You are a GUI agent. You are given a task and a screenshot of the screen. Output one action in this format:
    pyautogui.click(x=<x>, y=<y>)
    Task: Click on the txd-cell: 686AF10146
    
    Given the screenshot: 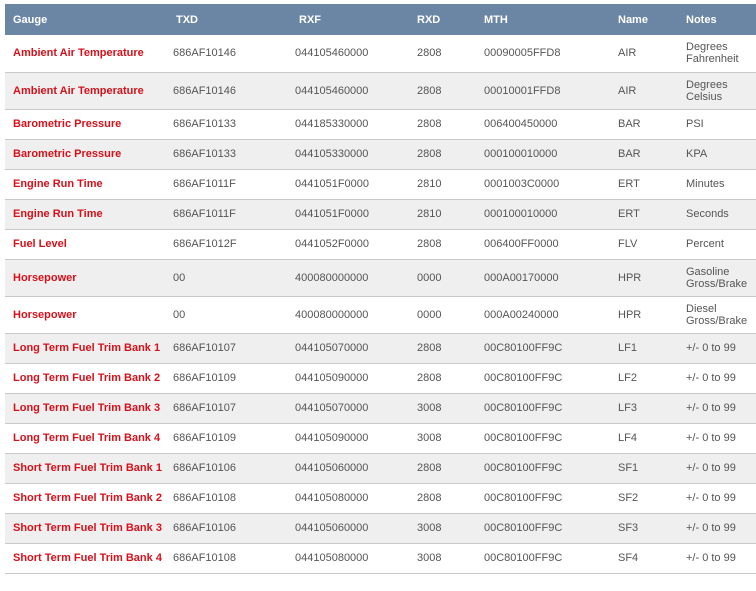 What is the action you would take?
    pyautogui.click(x=234, y=91)
    